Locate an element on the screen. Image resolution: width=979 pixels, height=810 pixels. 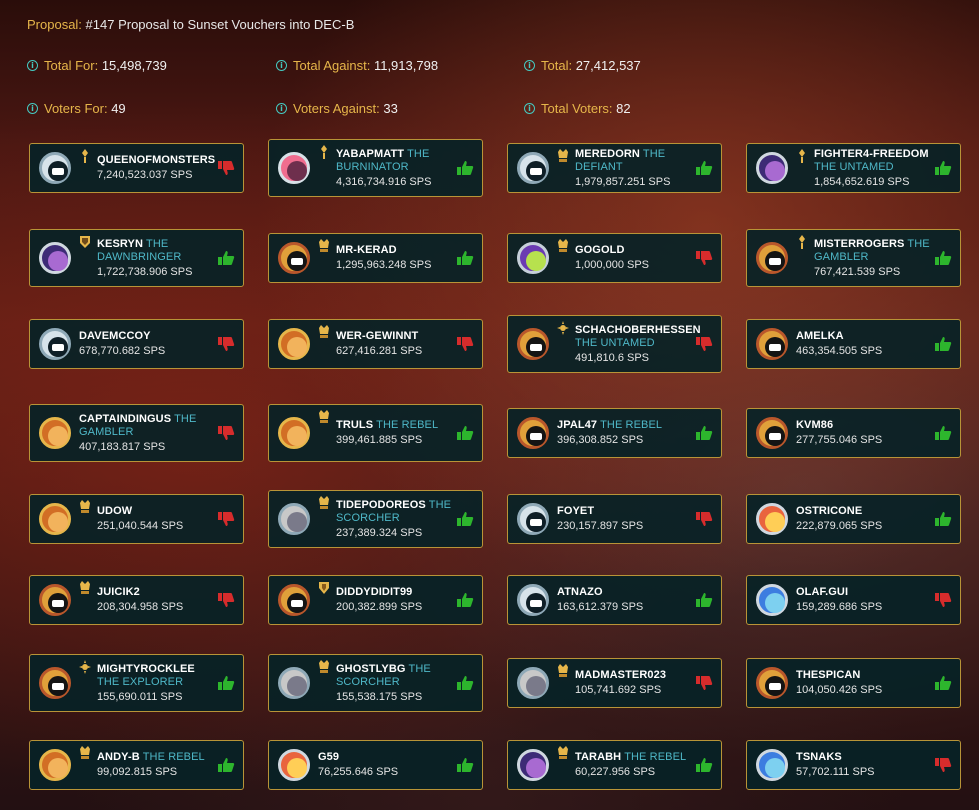
voter-card: TSNAKS 57,702.111 SPS is located at coordinates (853, 765).